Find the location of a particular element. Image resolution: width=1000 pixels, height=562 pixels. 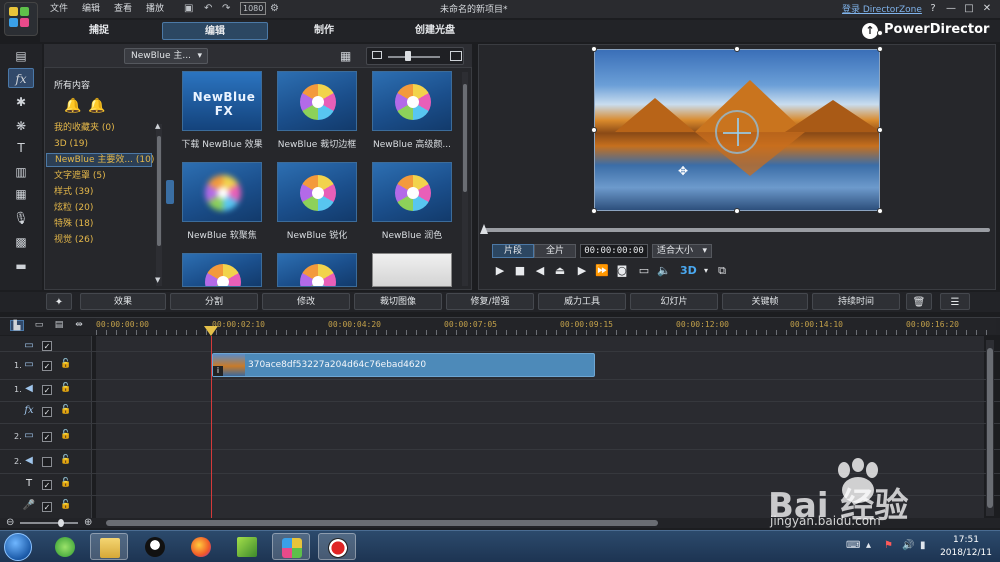

volume-tray-icon: 🔊 is located at coordinates (908, 545).